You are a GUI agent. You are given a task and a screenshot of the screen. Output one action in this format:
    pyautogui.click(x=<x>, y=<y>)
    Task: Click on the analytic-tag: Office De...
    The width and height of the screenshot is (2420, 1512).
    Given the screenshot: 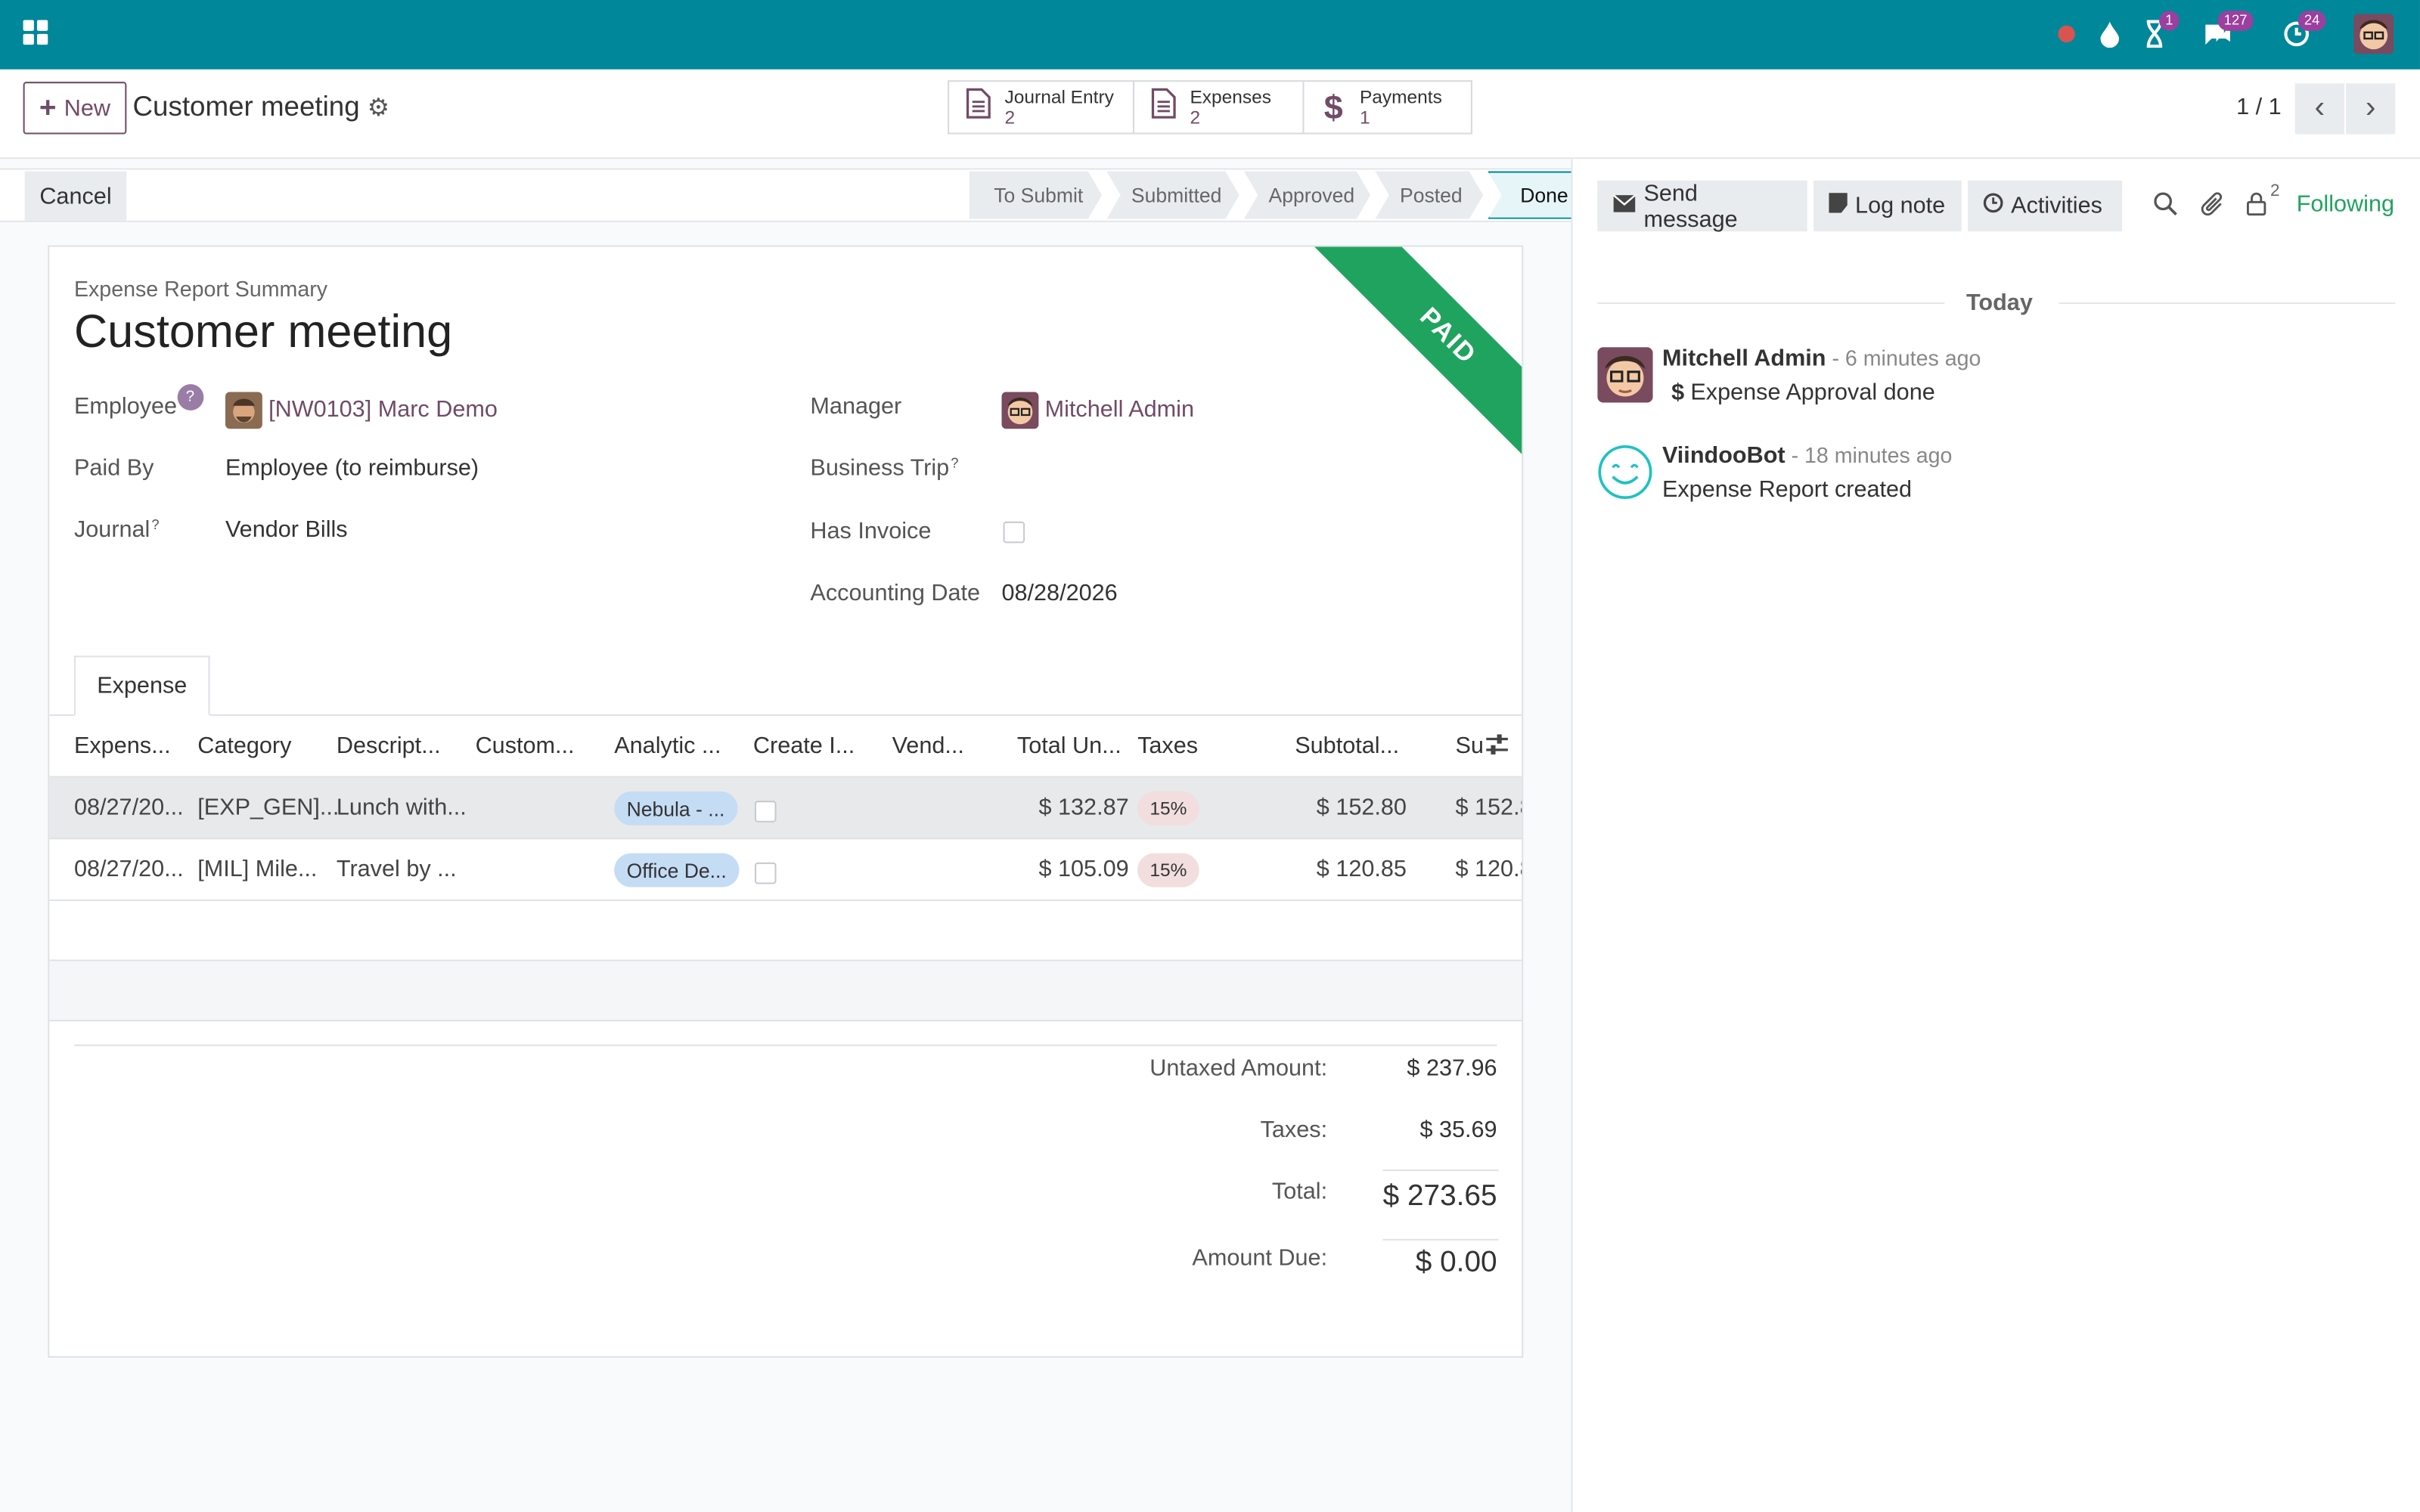 What is the action you would take?
    pyautogui.click(x=677, y=870)
    